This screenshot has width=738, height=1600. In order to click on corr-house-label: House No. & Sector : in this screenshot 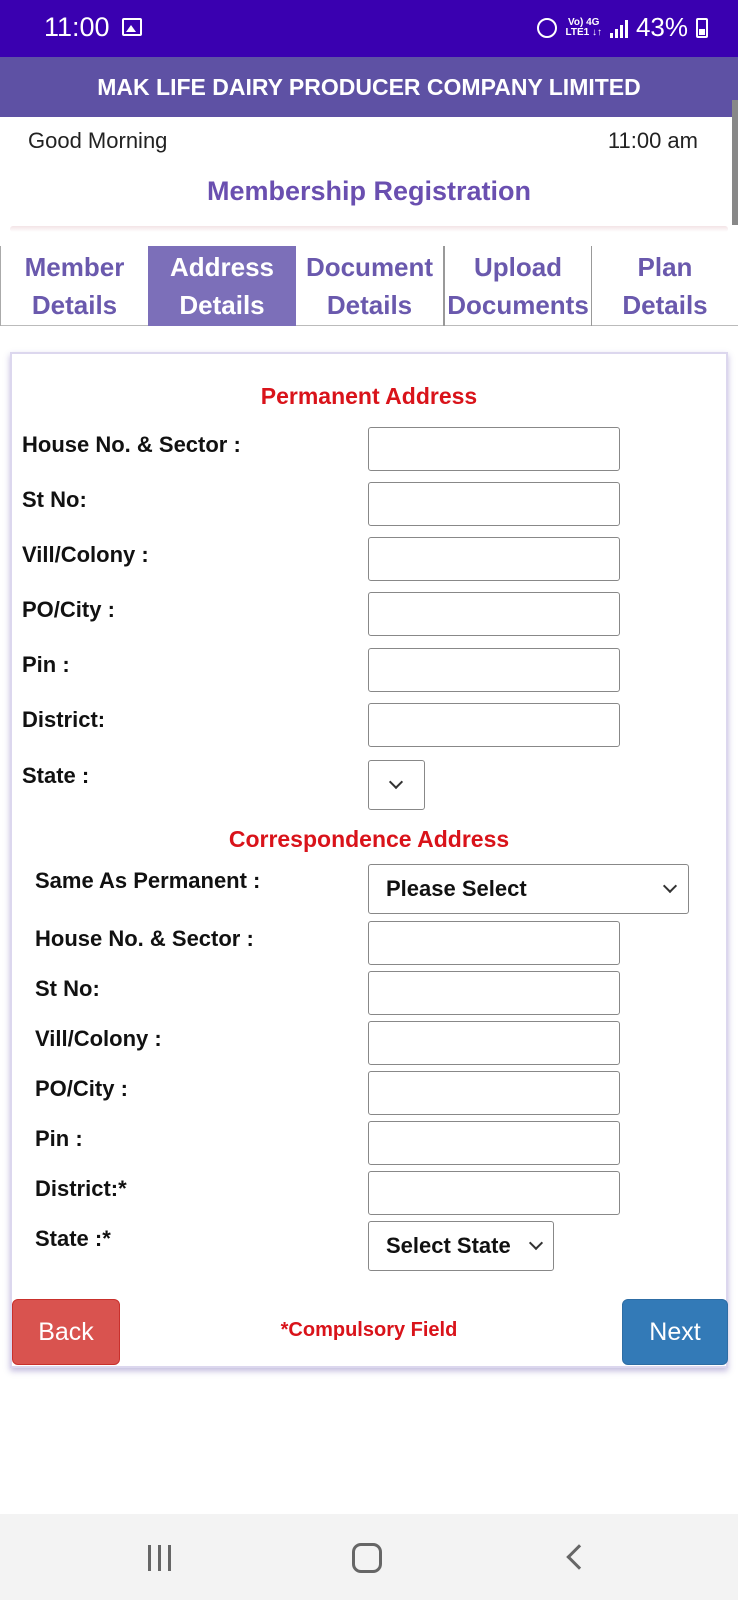, I will do `click(144, 938)`.